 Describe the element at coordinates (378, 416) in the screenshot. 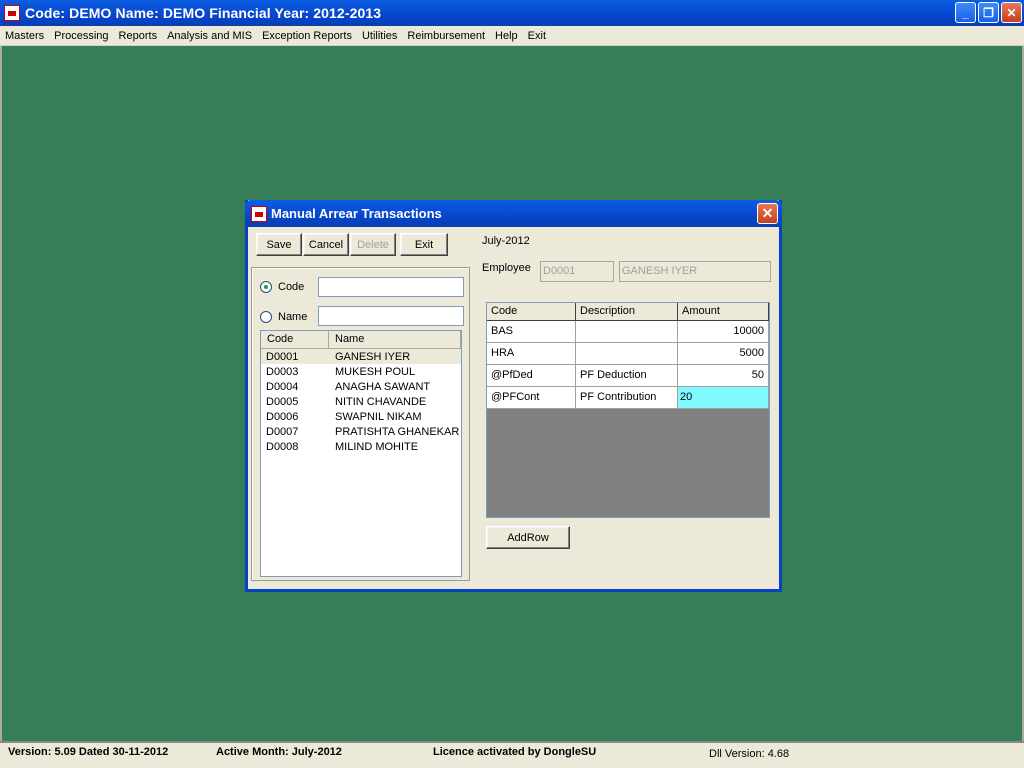

I see `list-item-name: SWAPNIL NIKAM` at that location.